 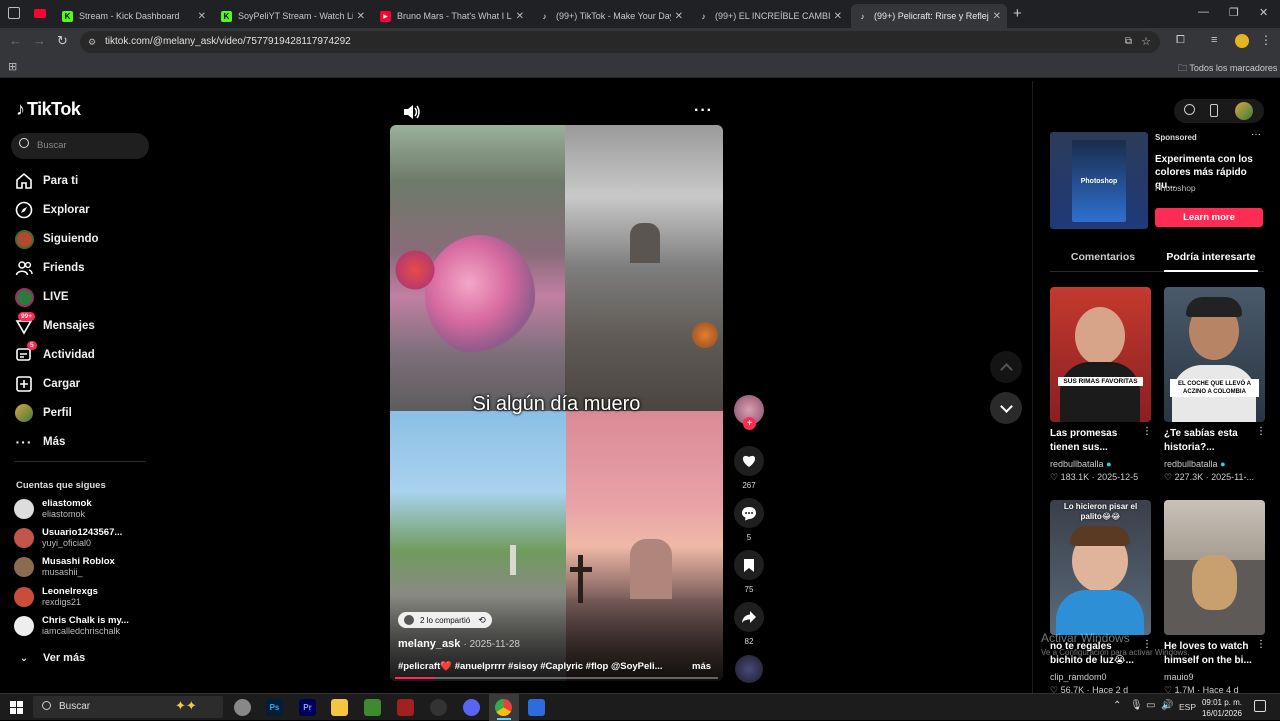 What do you see at coordinates (1006, 367) in the screenshot?
I see `previous-video-button` at bounding box center [1006, 367].